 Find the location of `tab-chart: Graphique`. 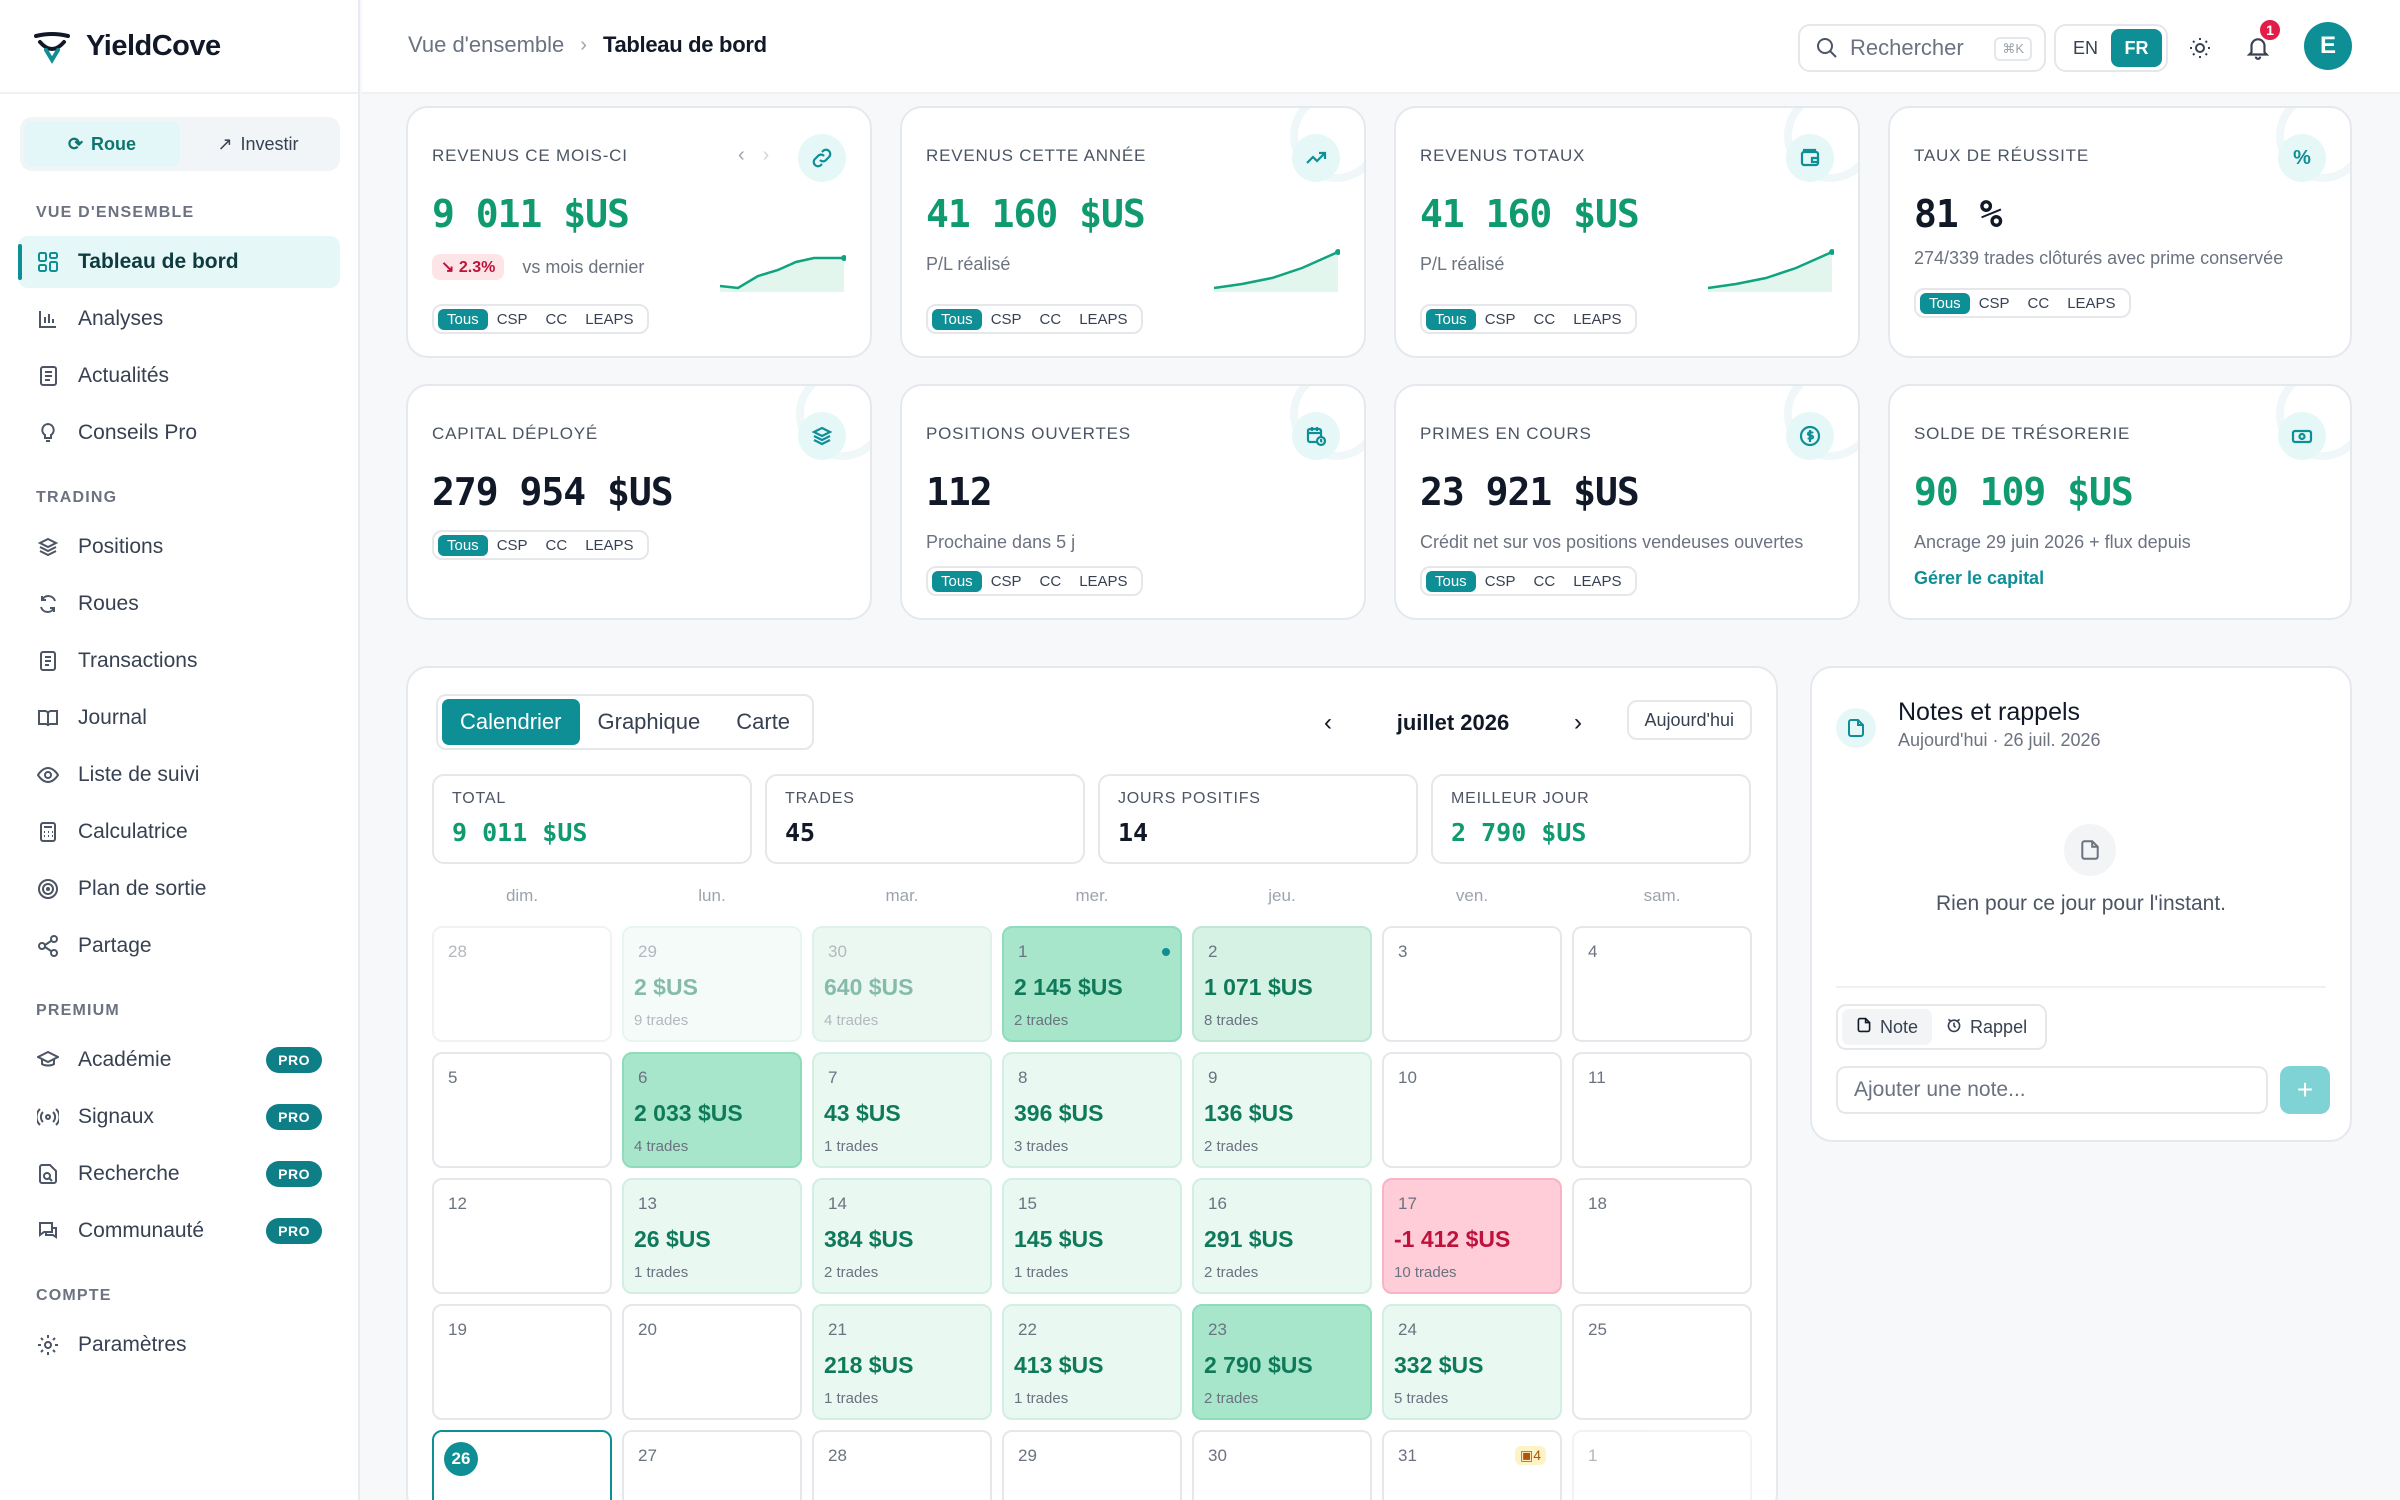

tab-chart: Graphique is located at coordinates (649, 722).